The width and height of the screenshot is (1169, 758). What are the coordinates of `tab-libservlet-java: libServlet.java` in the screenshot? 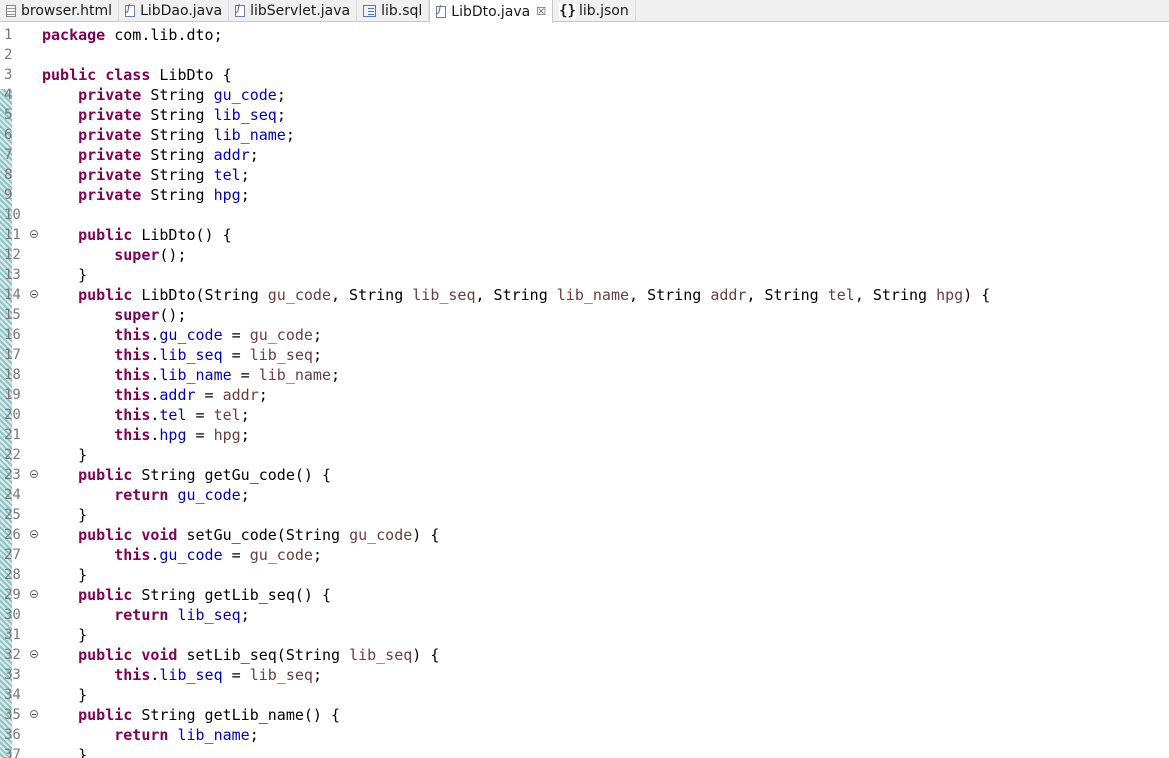 It's located at (293, 11).